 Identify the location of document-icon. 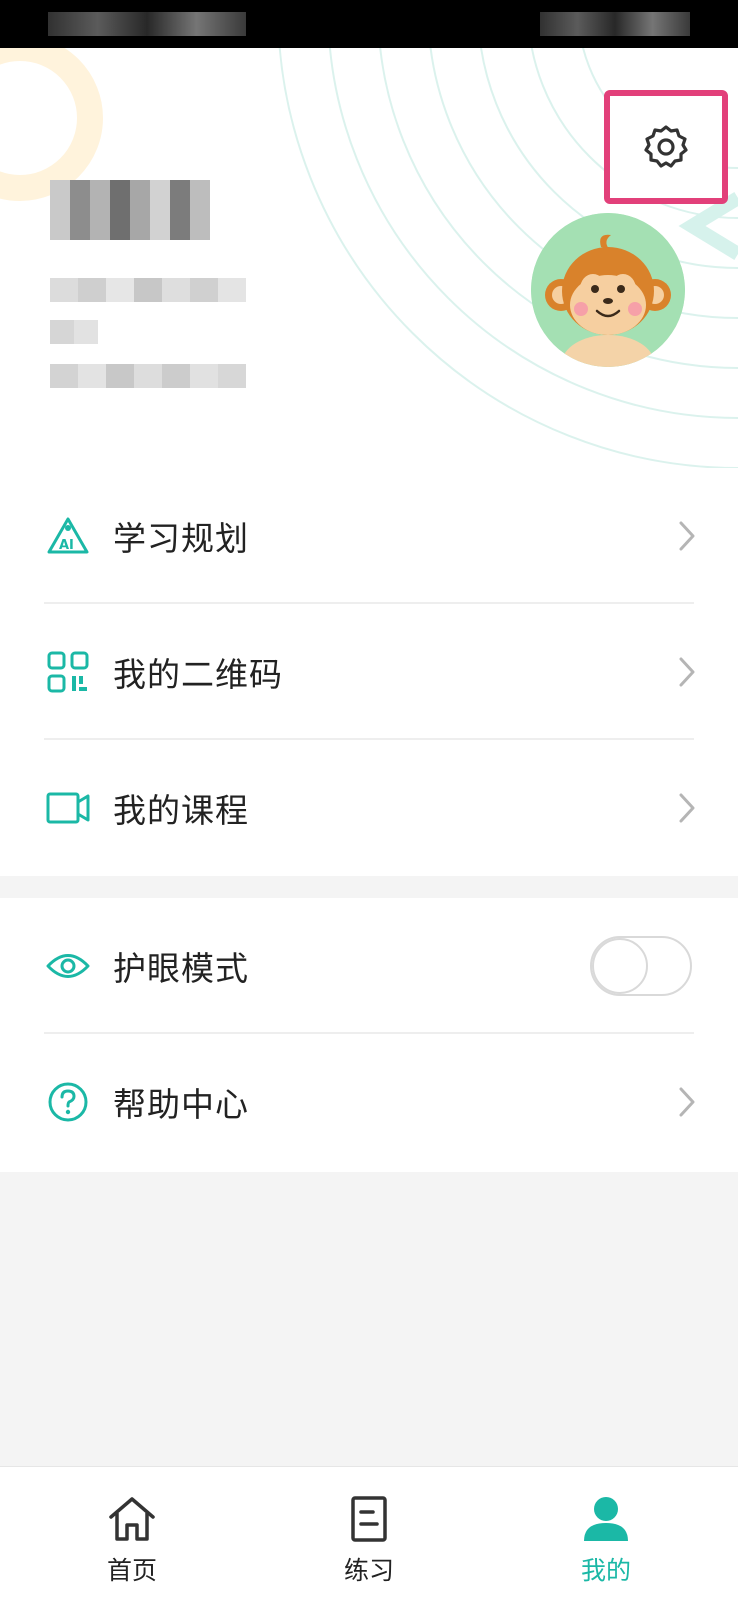
(369, 1519).